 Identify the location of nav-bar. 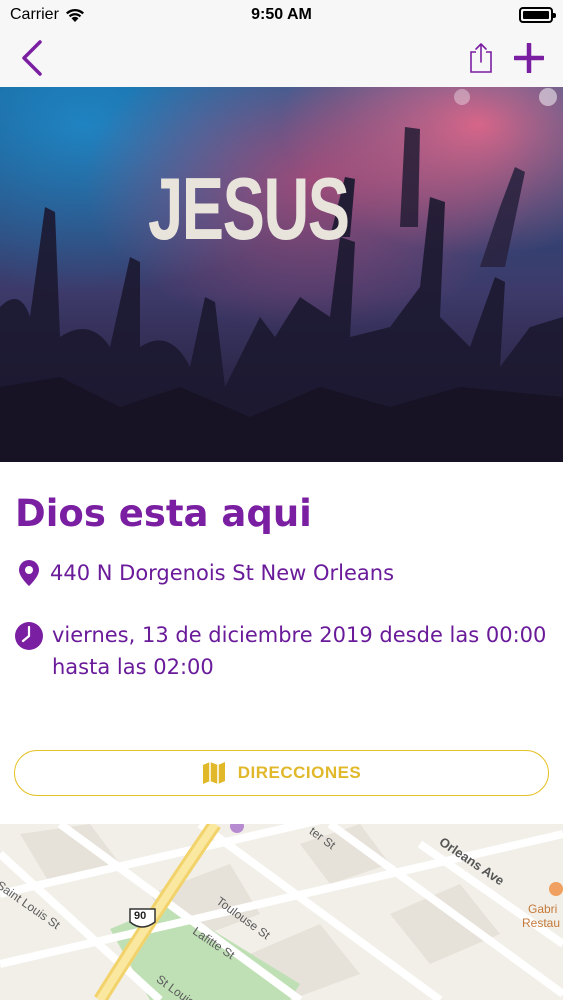
(281, 58).